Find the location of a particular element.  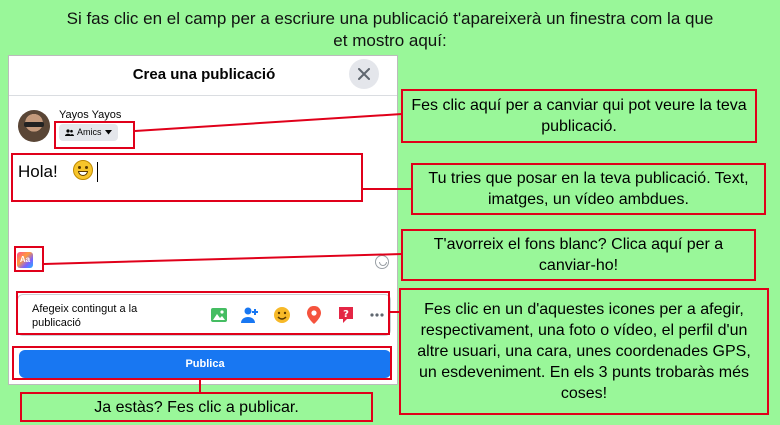

dialog-title: Crea una publicació is located at coordinates (204, 74).